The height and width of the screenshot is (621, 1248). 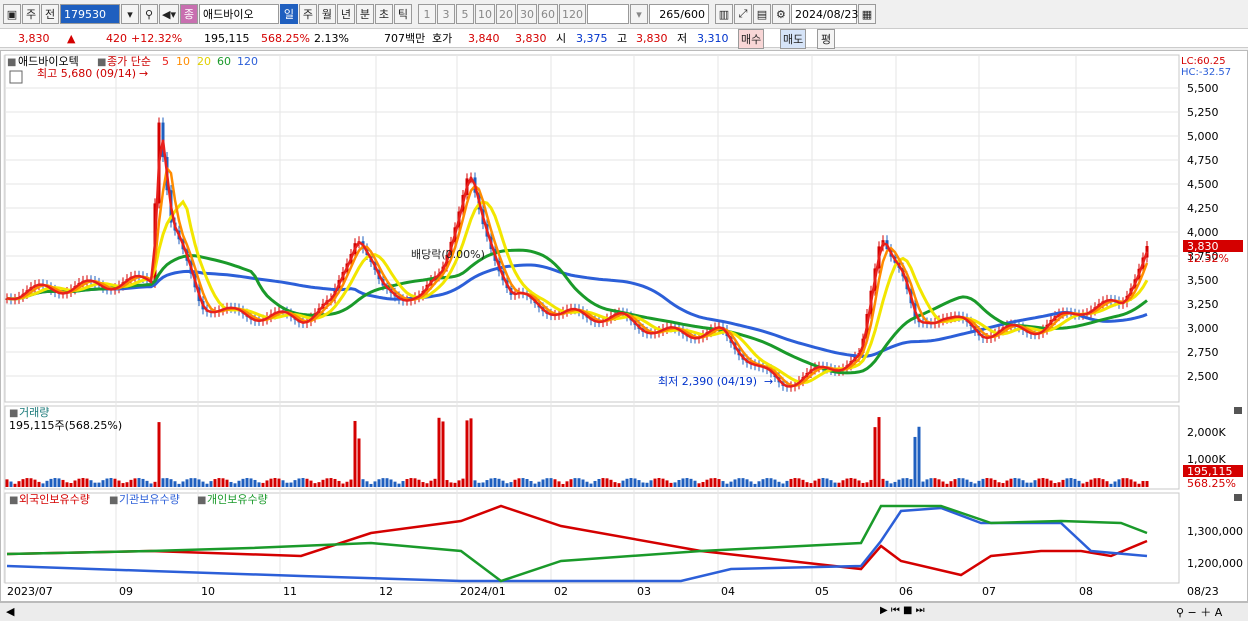 What do you see at coordinates (116, 38) in the screenshot?
I see `change: 420` at bounding box center [116, 38].